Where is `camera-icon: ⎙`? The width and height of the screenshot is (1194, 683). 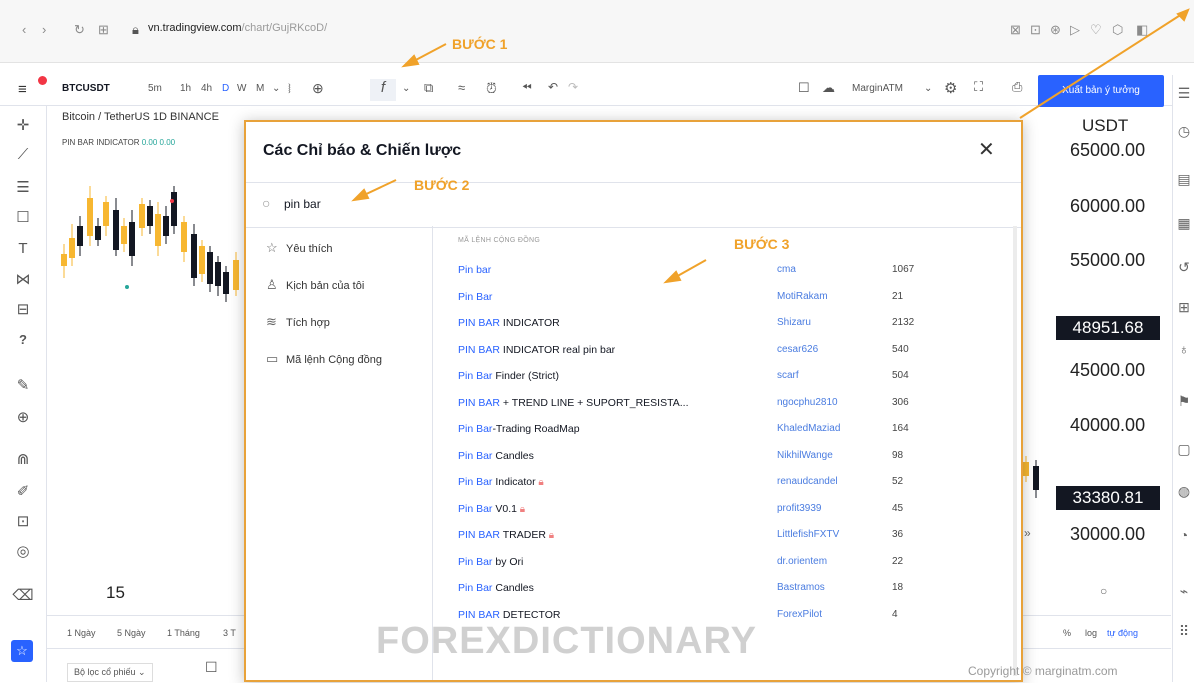 camera-icon: ⎙ is located at coordinates (1017, 87).